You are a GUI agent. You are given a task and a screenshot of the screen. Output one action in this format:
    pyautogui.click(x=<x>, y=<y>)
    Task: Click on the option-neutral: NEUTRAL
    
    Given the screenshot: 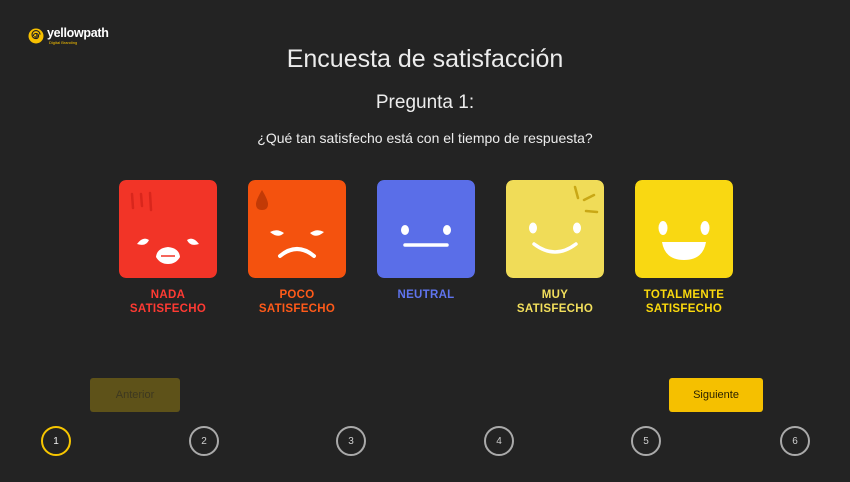 What is the action you would take?
    pyautogui.click(x=426, y=240)
    